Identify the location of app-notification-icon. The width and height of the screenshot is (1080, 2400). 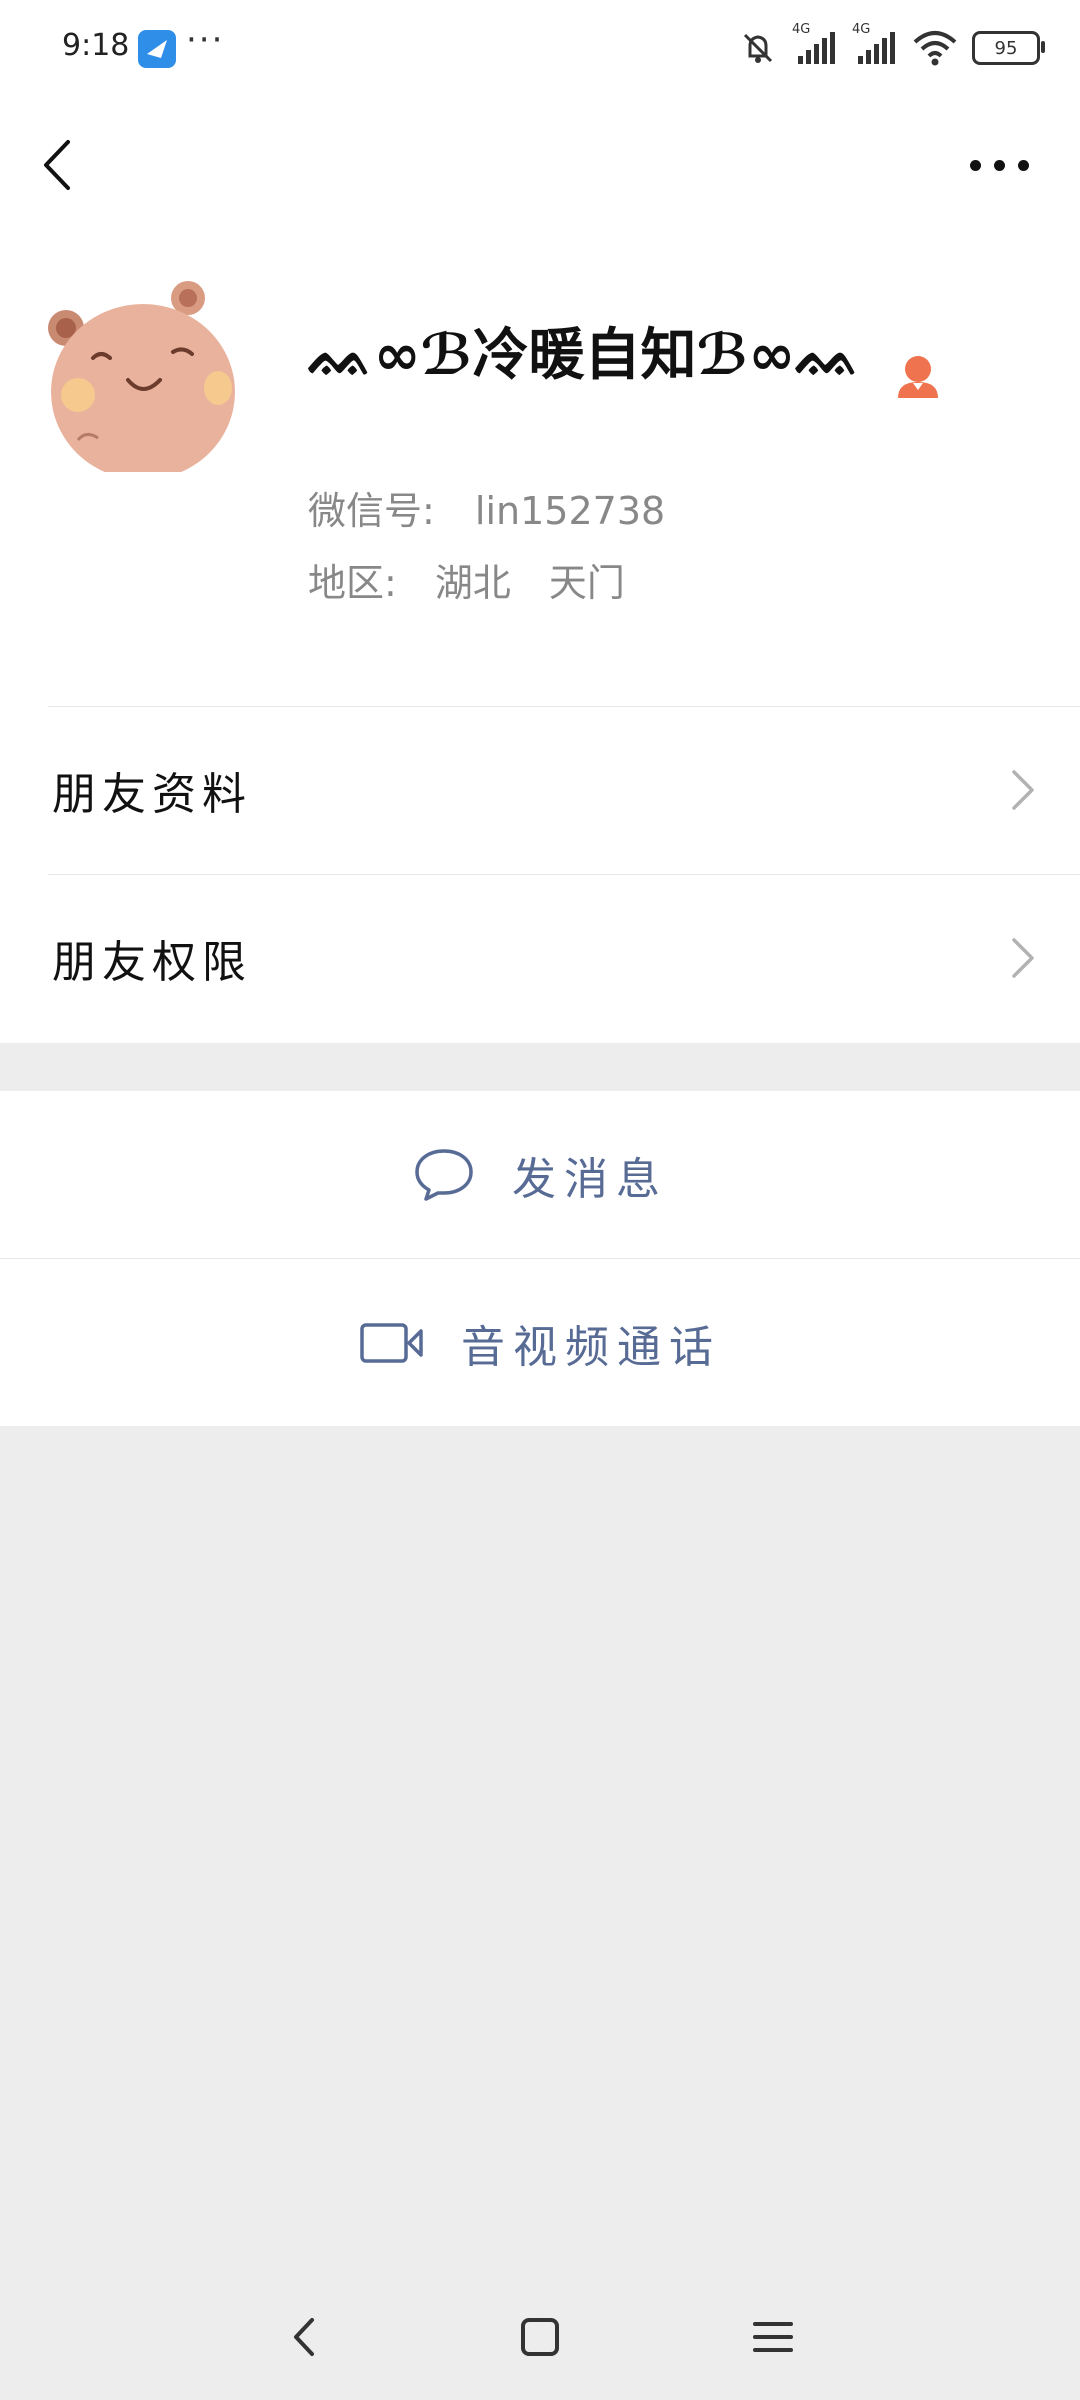
(157, 49).